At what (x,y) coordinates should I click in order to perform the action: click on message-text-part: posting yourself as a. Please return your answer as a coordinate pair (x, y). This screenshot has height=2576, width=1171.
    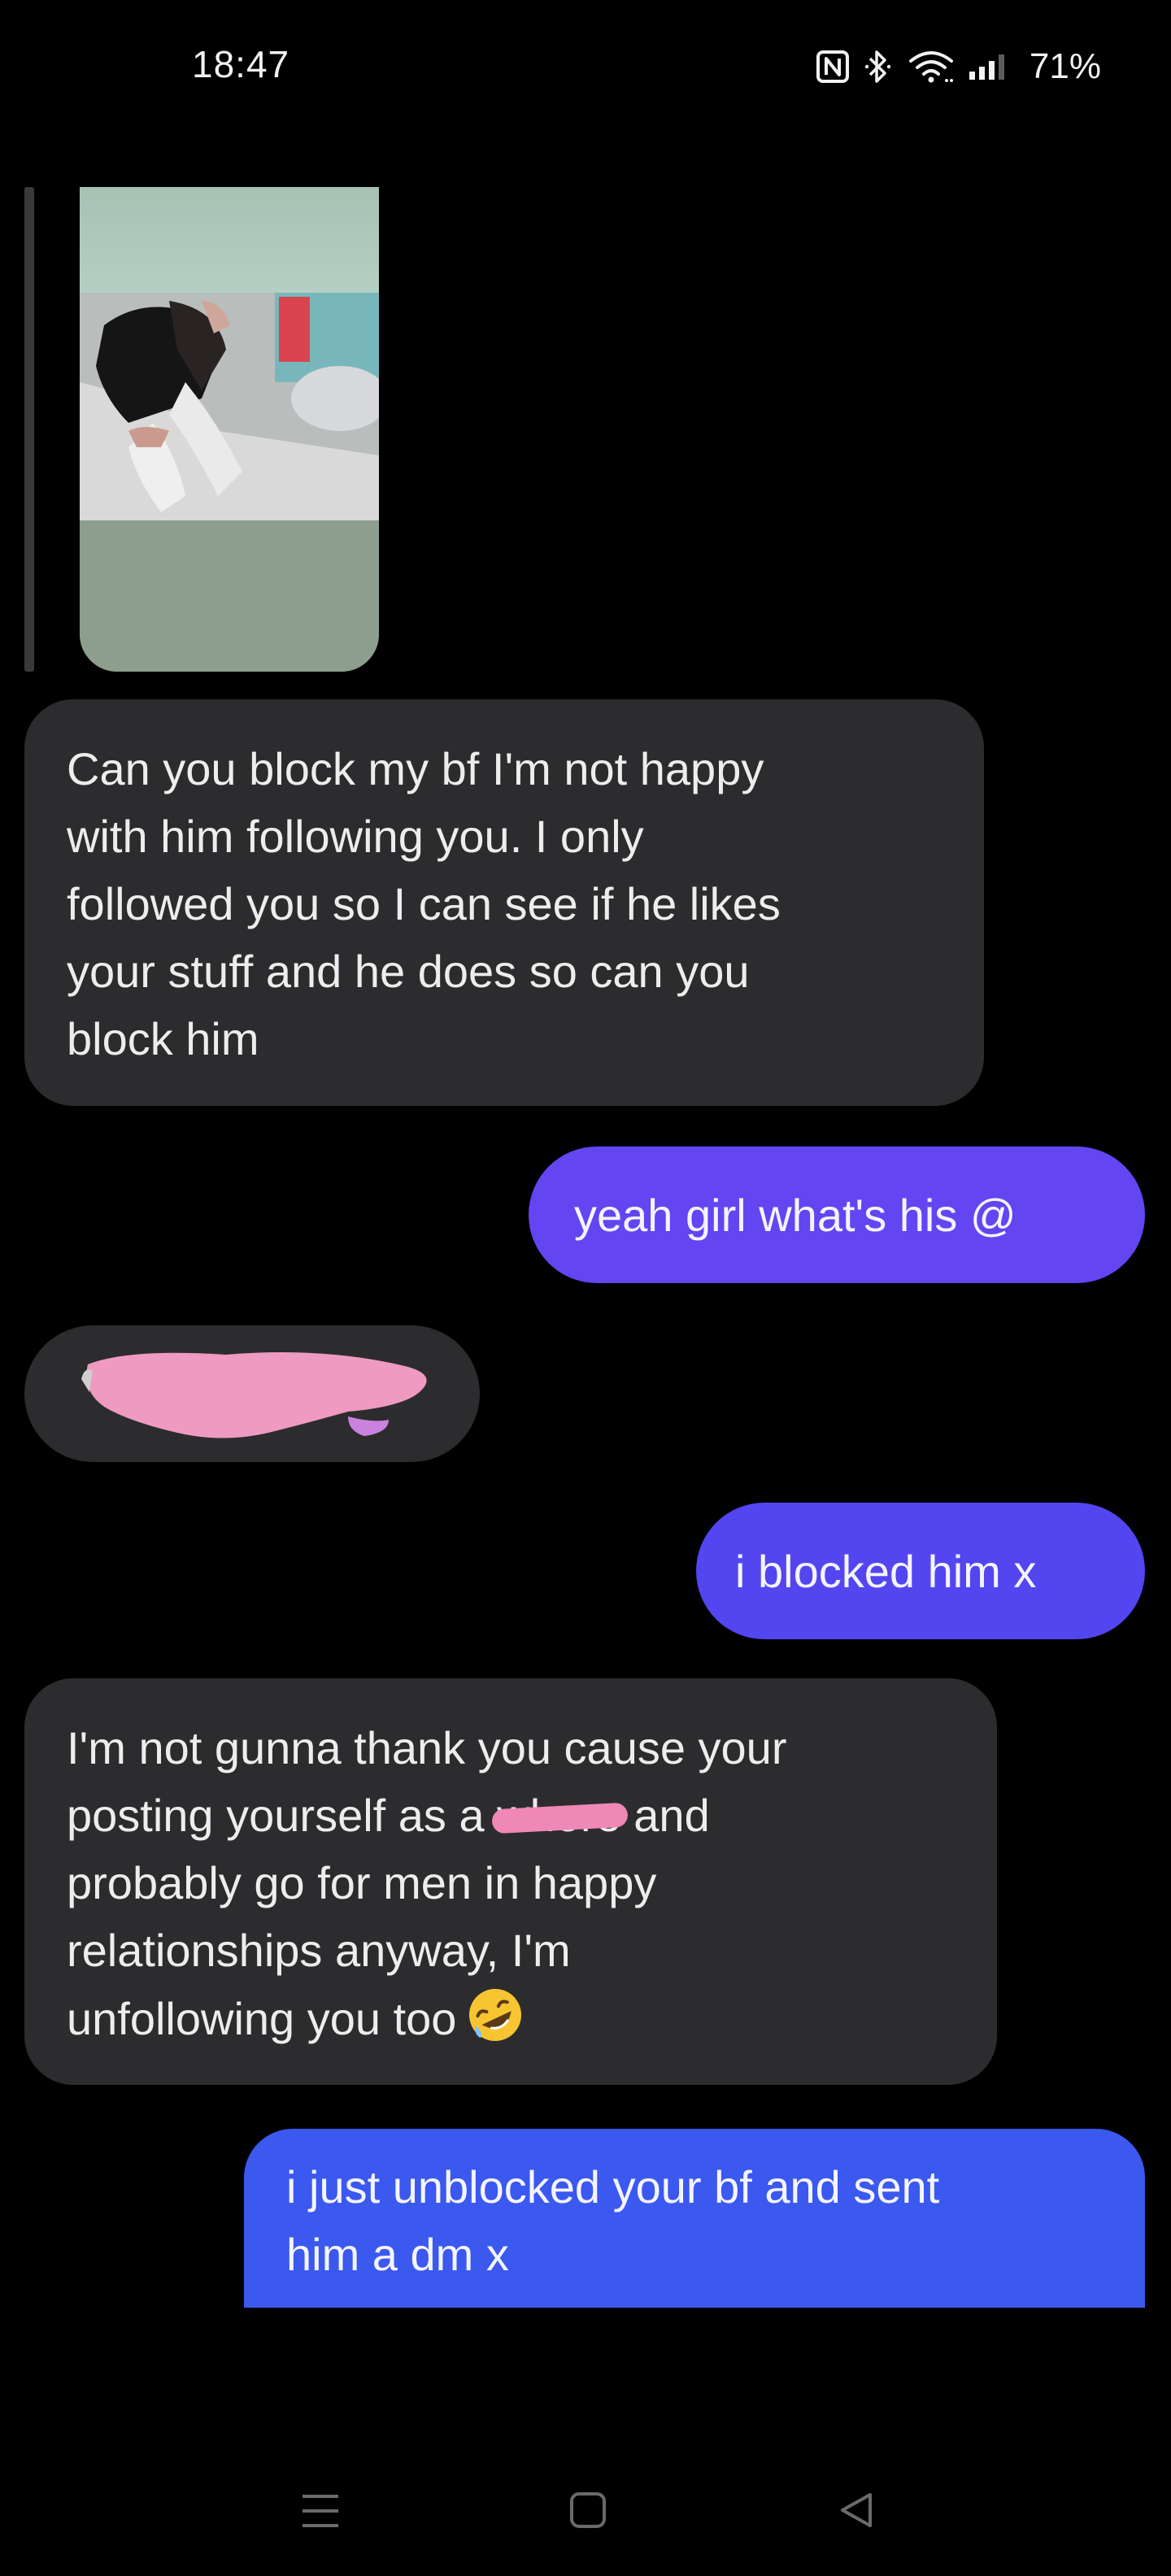
    Looking at the image, I should click on (276, 1815).